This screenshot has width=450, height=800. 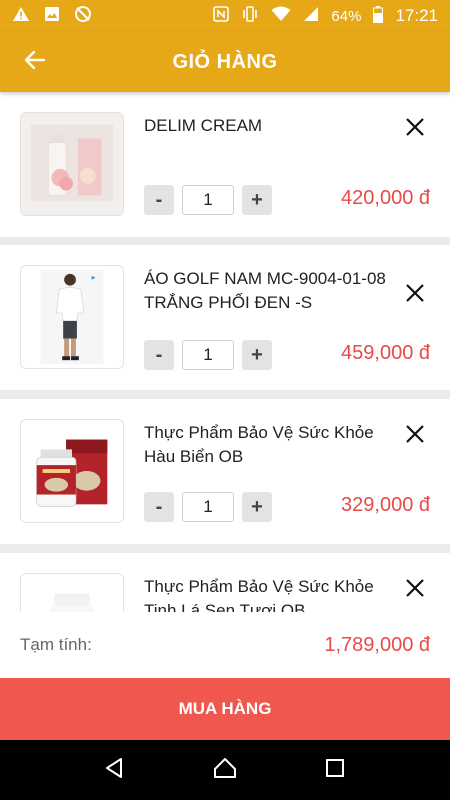 I want to click on subtotal-value: 1,789,000 đ, so click(x=377, y=644).